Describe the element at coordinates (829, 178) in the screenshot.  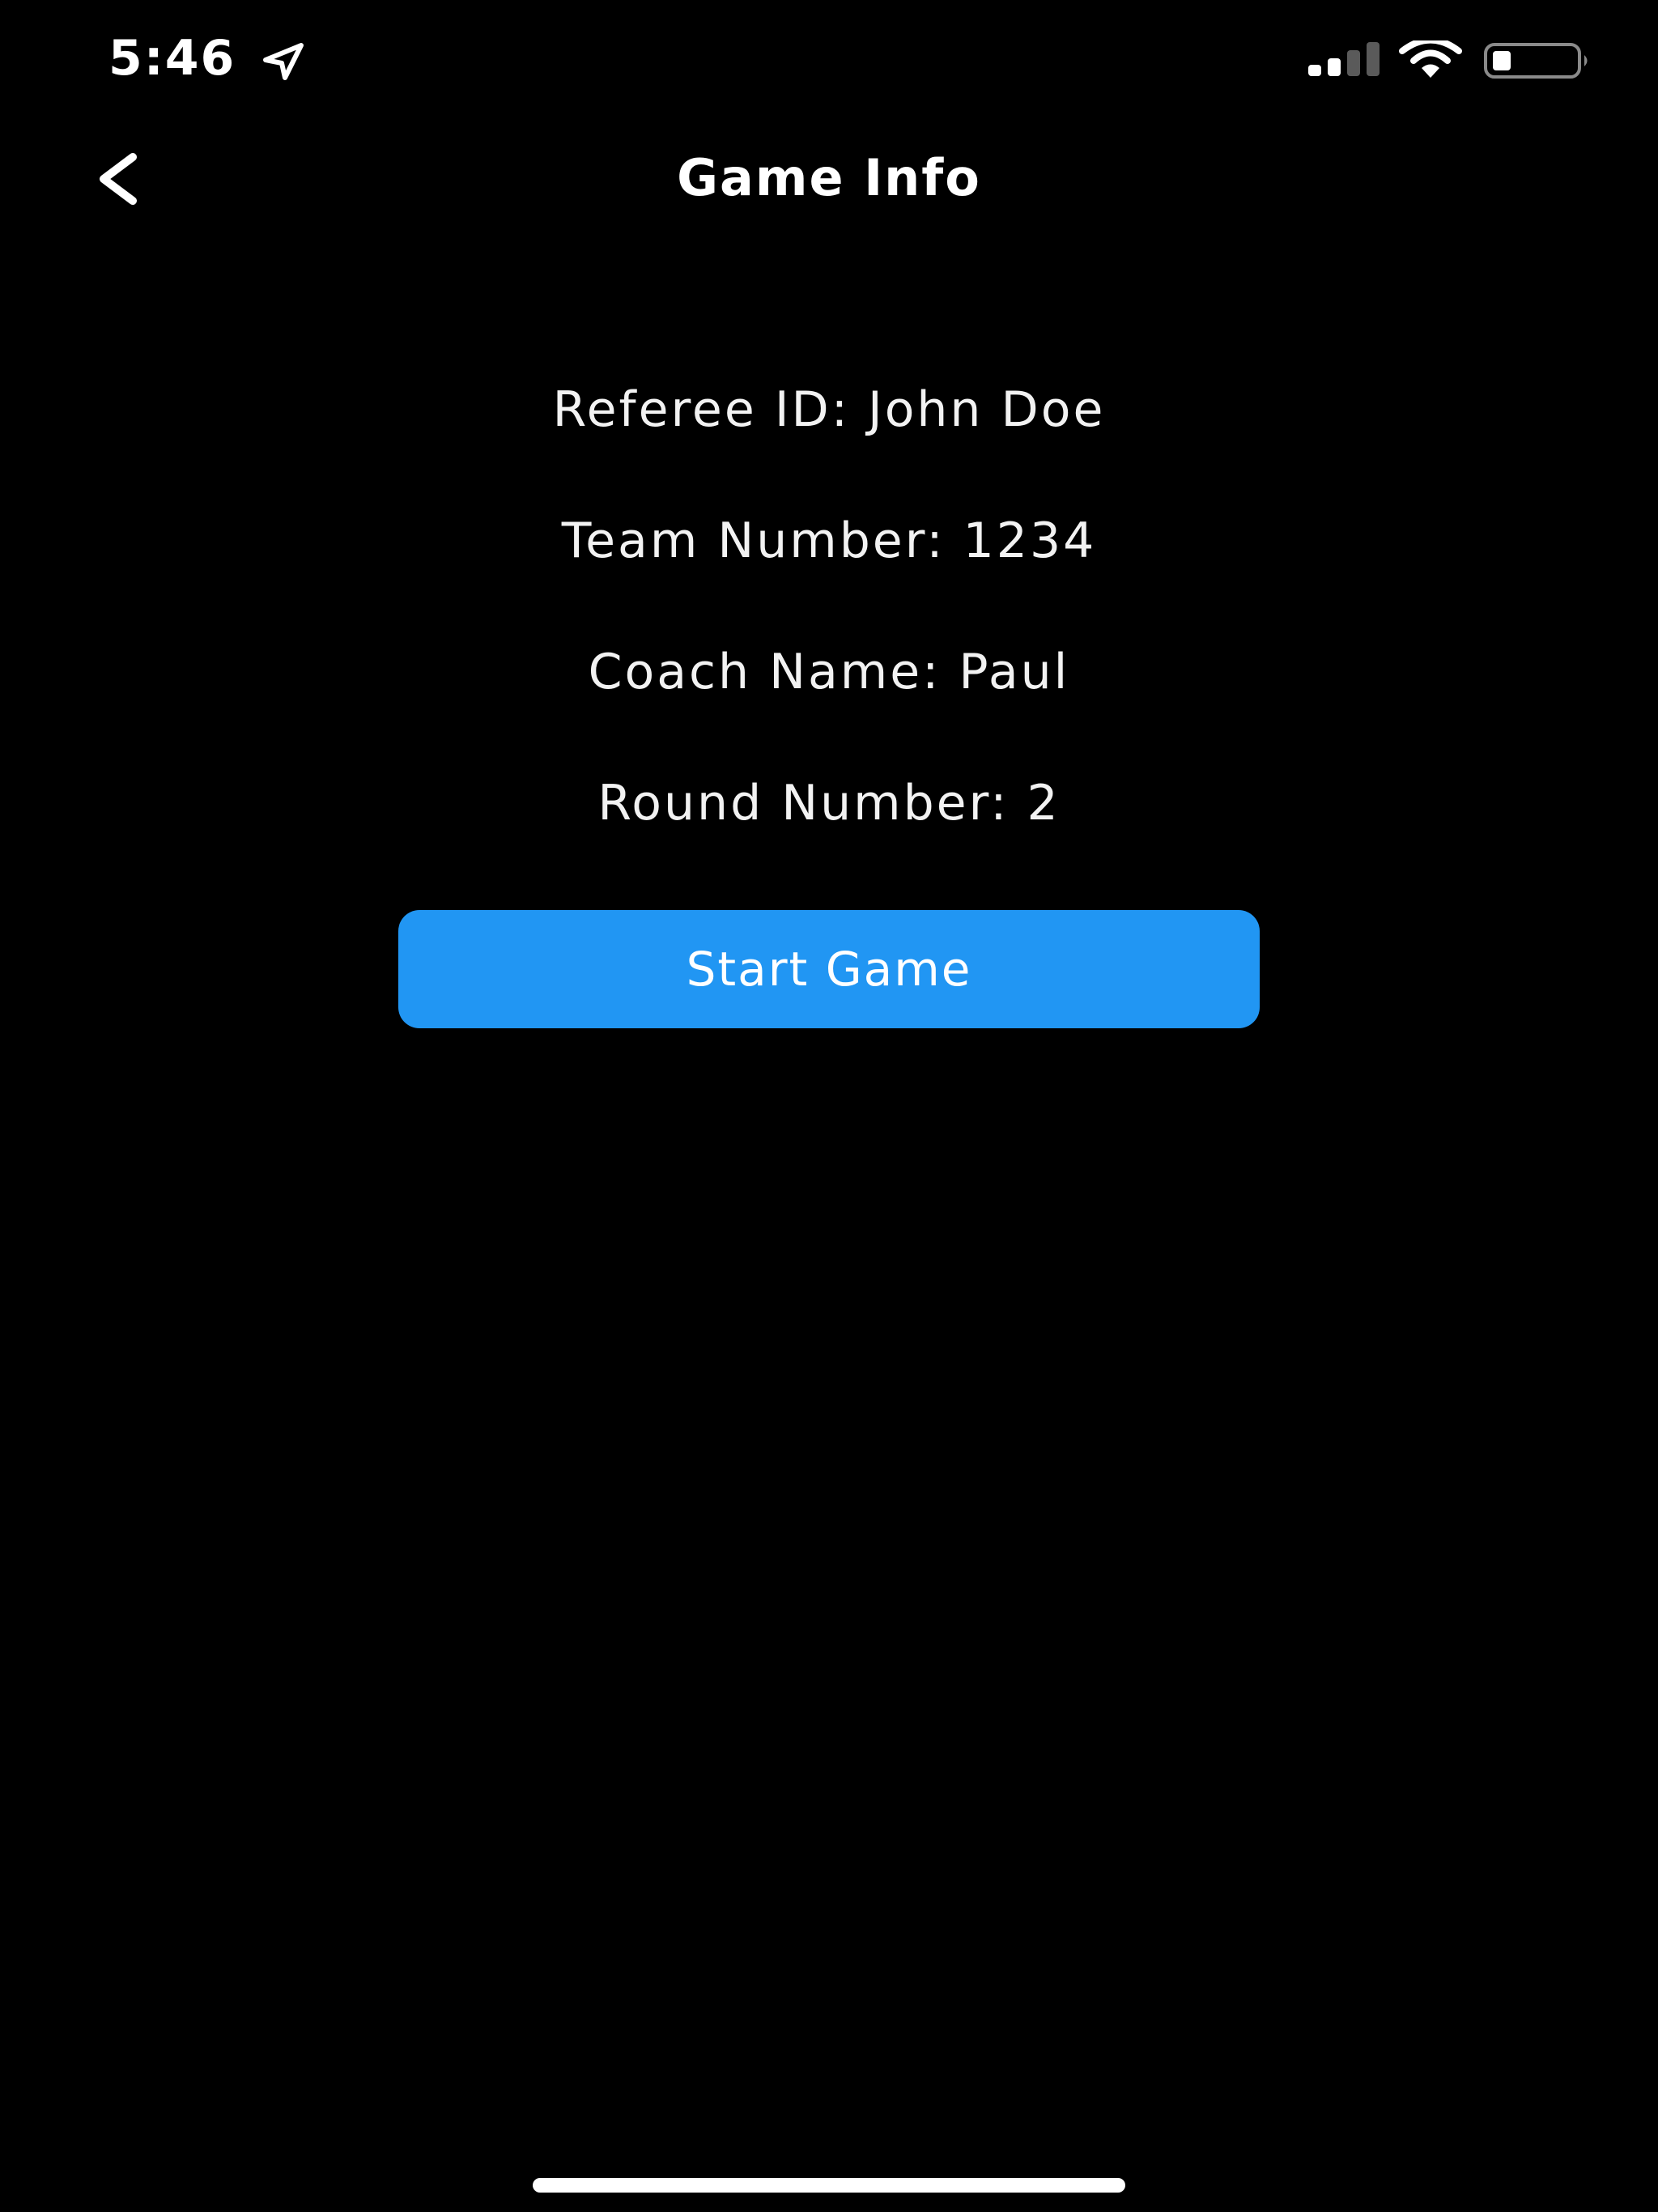
I see `page-title: Game Info` at that location.